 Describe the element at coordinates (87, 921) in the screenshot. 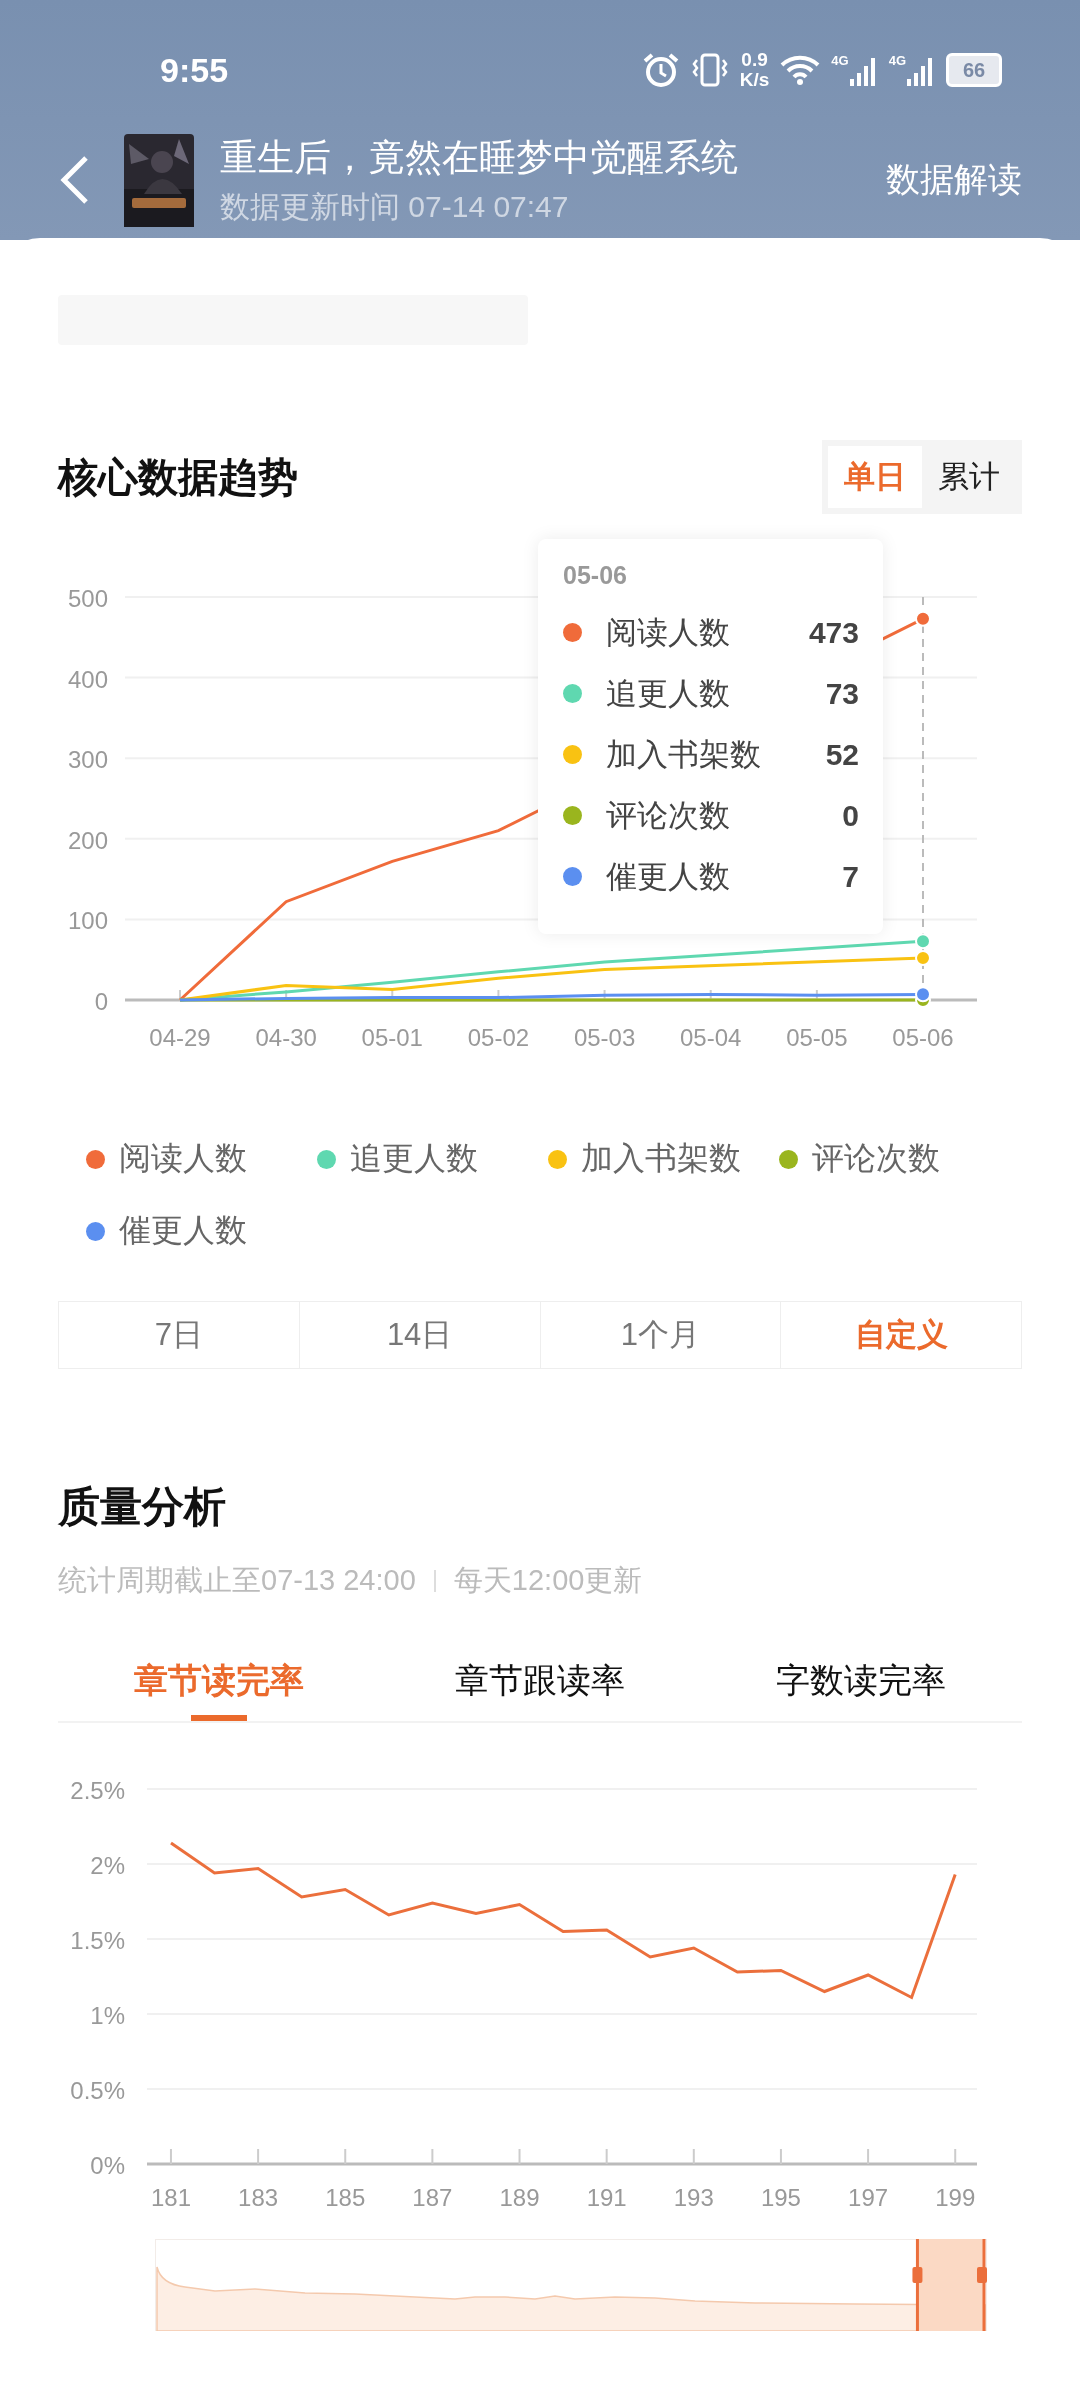

I see `y-axis-label: 100` at that location.